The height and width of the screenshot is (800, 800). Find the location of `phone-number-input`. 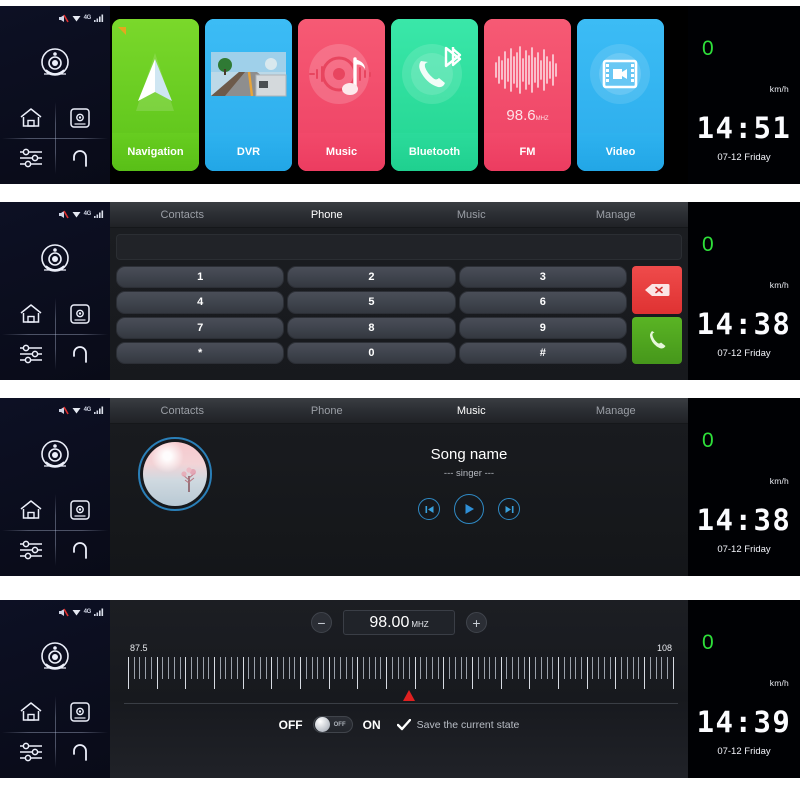

phone-number-input is located at coordinates (399, 247).